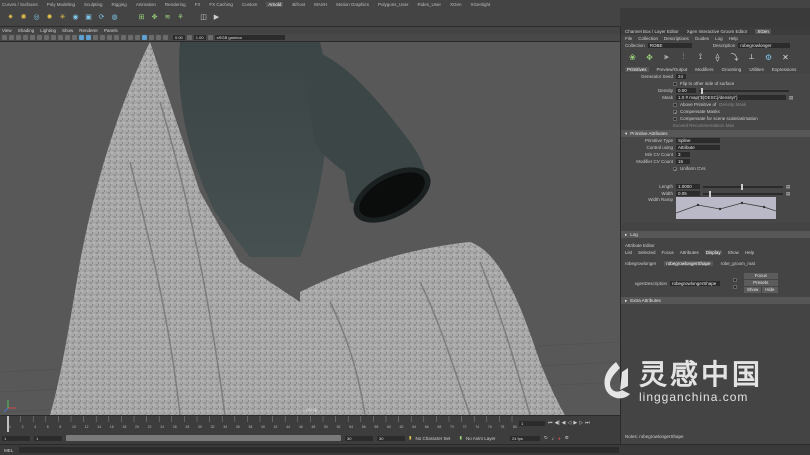 Image resolution: width=810 pixels, height=455 pixels. Describe the element at coordinates (53, 37) in the screenshot. I see `resolution-gate-icon` at that location.